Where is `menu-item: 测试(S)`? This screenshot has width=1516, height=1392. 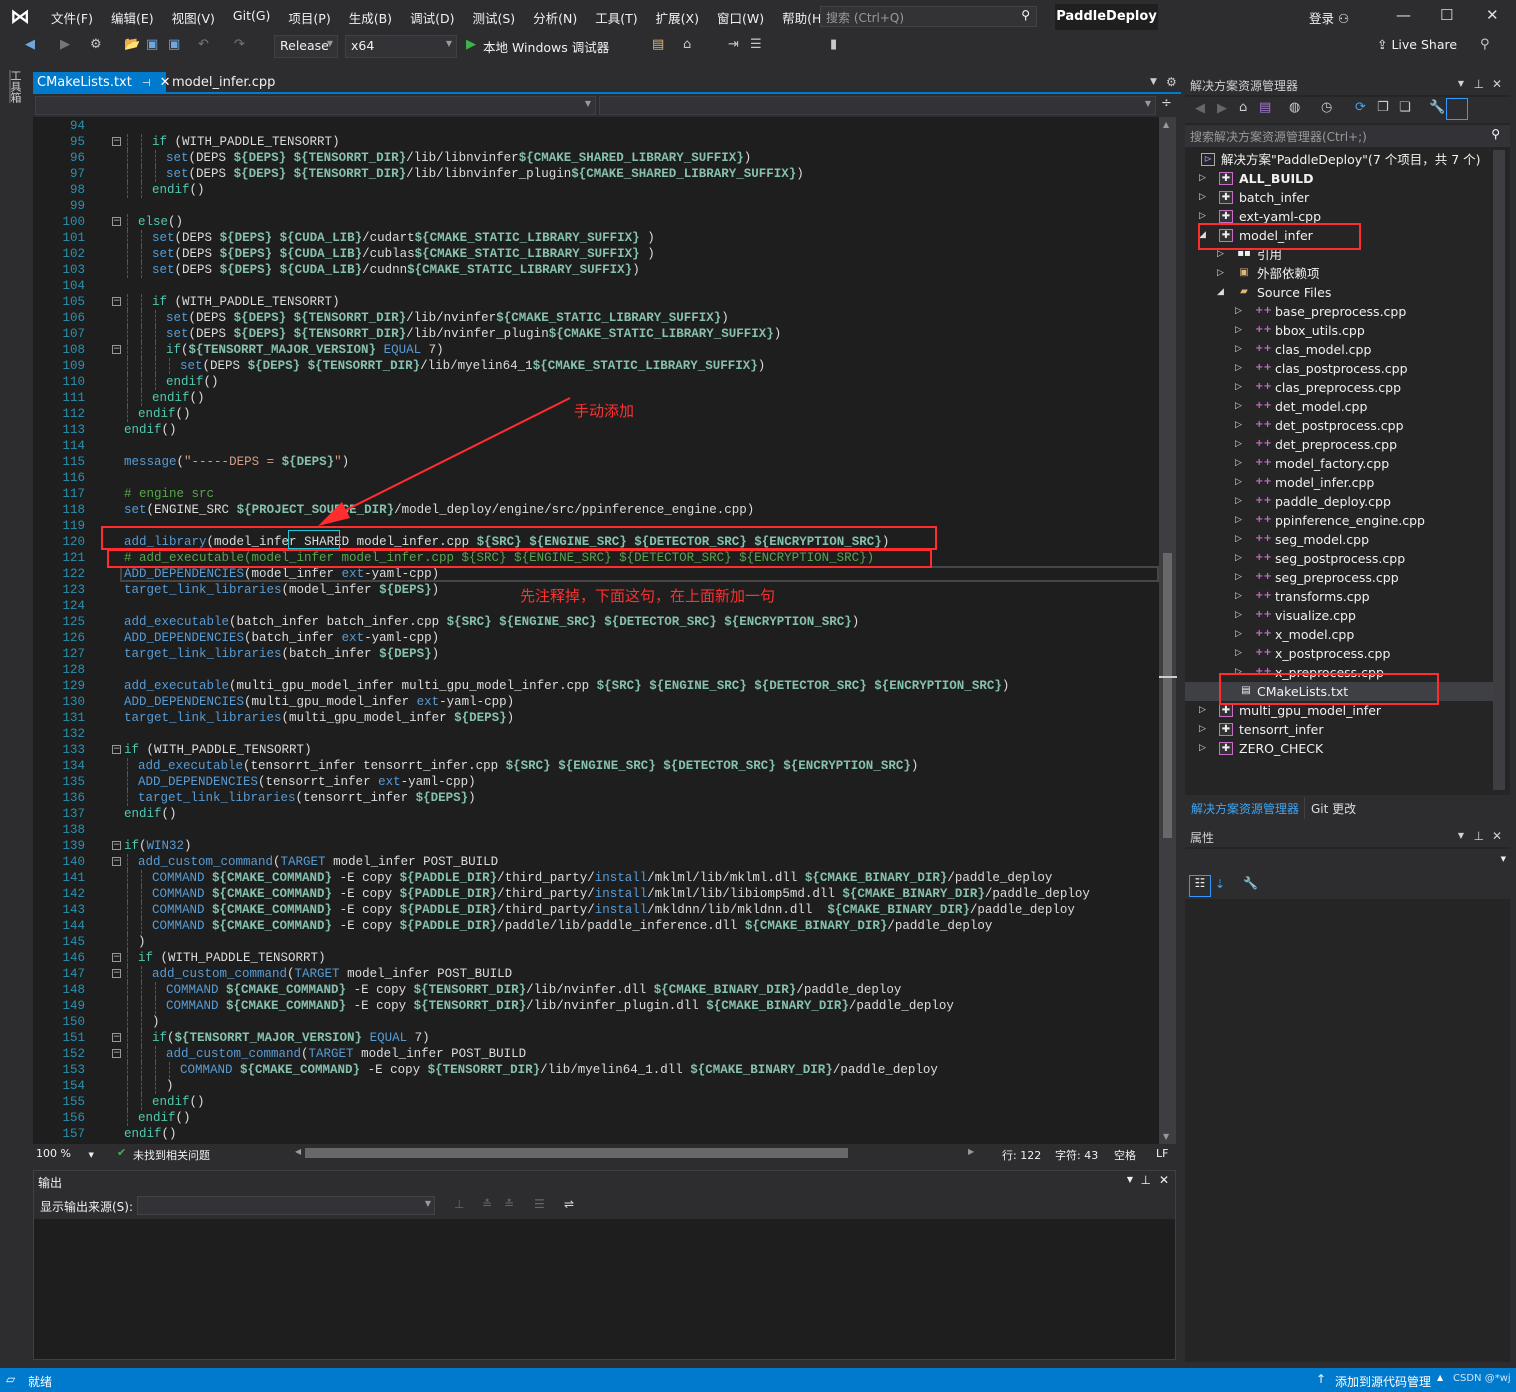 menu-item: 测试(S) is located at coordinates (493, 17).